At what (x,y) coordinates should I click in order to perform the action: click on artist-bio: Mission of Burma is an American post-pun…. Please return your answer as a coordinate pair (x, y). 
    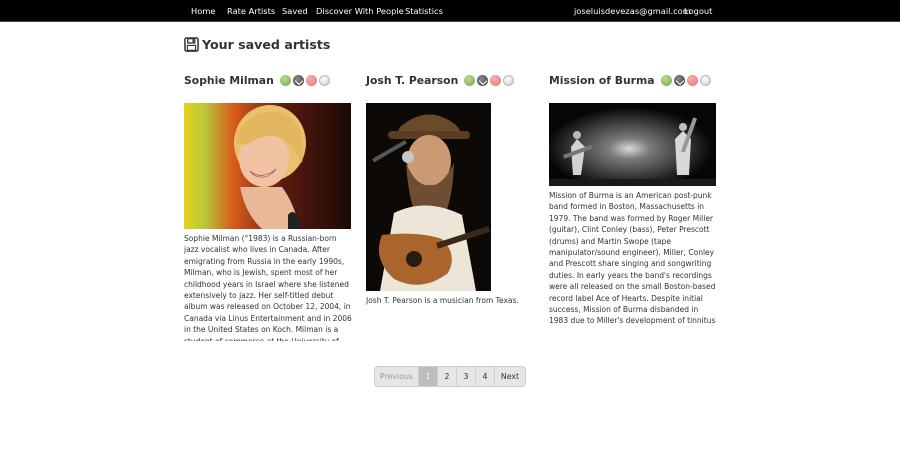
    Looking at the image, I should click on (632, 258).